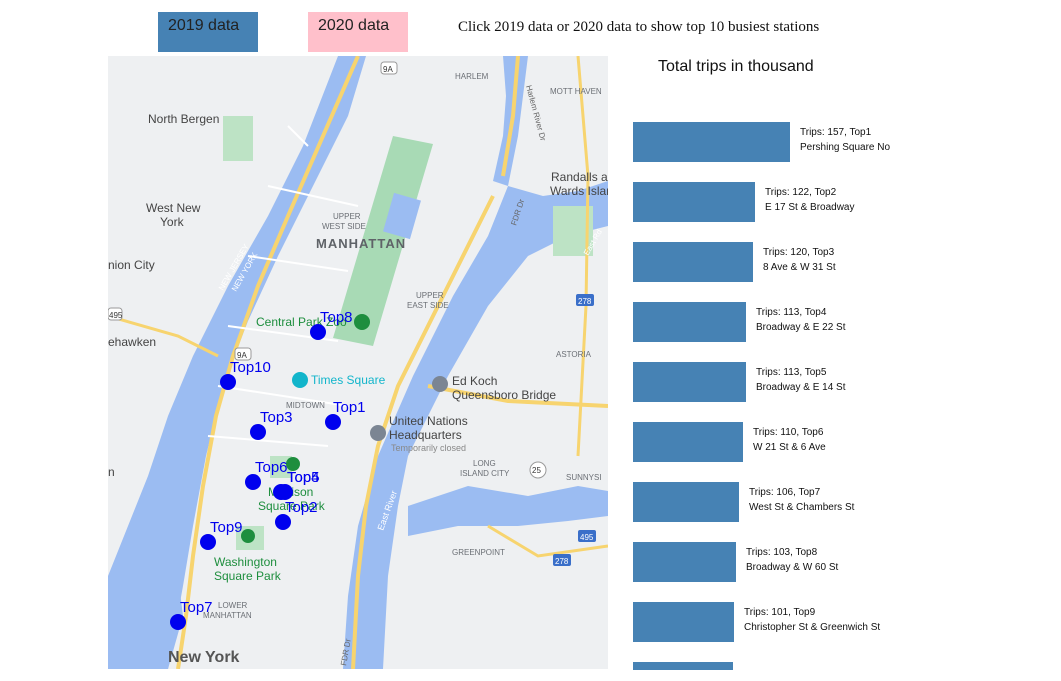  What do you see at coordinates (111, 472) in the screenshot?
I see `label-n: n` at bounding box center [111, 472].